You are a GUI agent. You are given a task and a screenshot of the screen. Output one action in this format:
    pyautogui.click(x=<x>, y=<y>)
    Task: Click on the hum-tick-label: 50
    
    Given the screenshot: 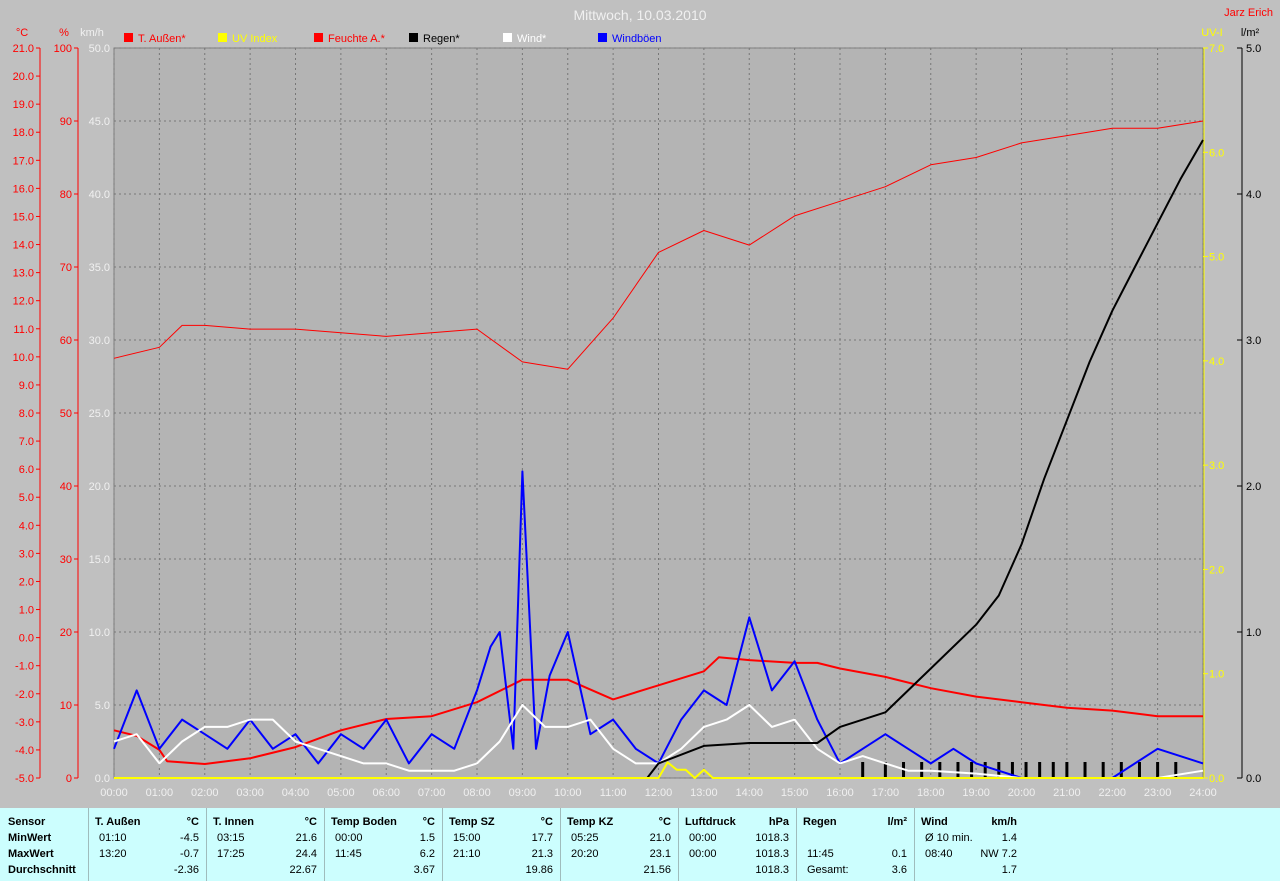 What is the action you would take?
    pyautogui.click(x=66, y=414)
    